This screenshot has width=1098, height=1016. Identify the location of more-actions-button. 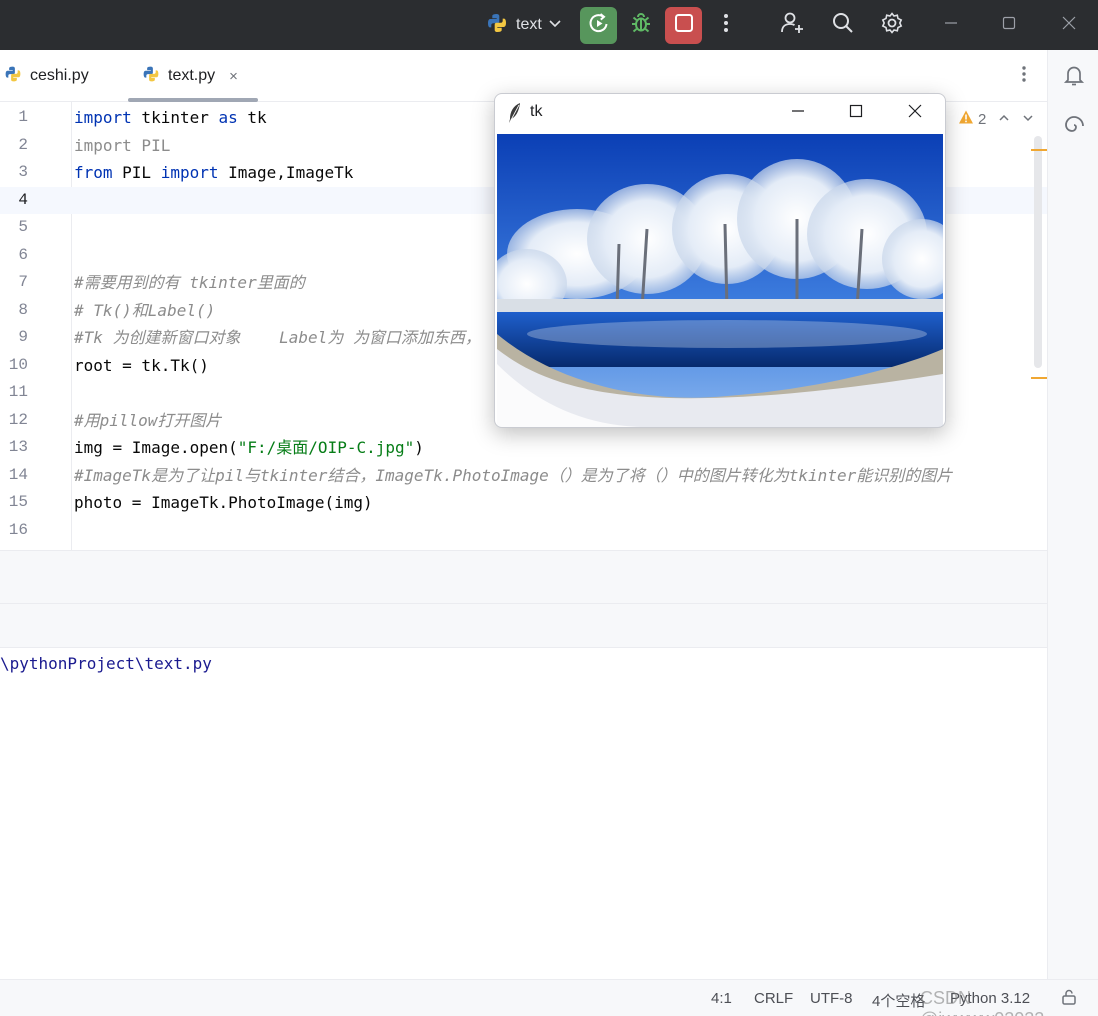
(726, 25).